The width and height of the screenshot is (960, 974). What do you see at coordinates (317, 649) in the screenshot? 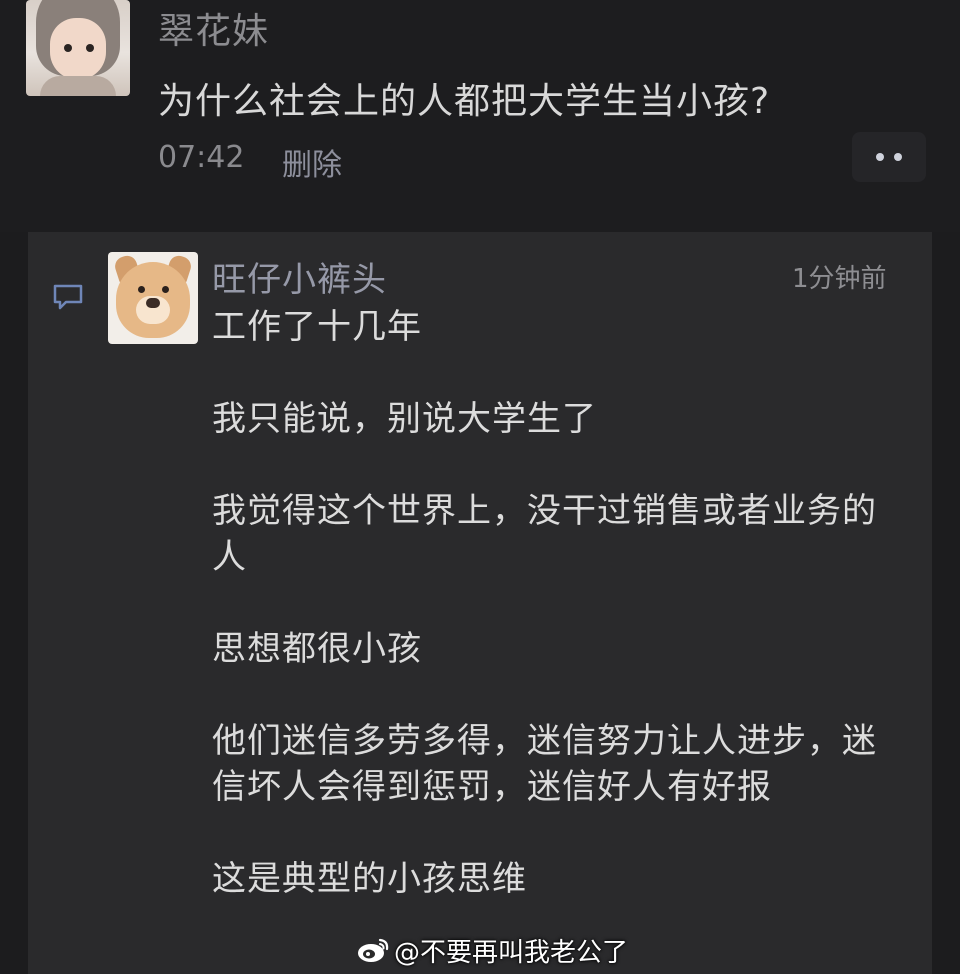
I see `comment-paragraph: 思想都很小孩` at bounding box center [317, 649].